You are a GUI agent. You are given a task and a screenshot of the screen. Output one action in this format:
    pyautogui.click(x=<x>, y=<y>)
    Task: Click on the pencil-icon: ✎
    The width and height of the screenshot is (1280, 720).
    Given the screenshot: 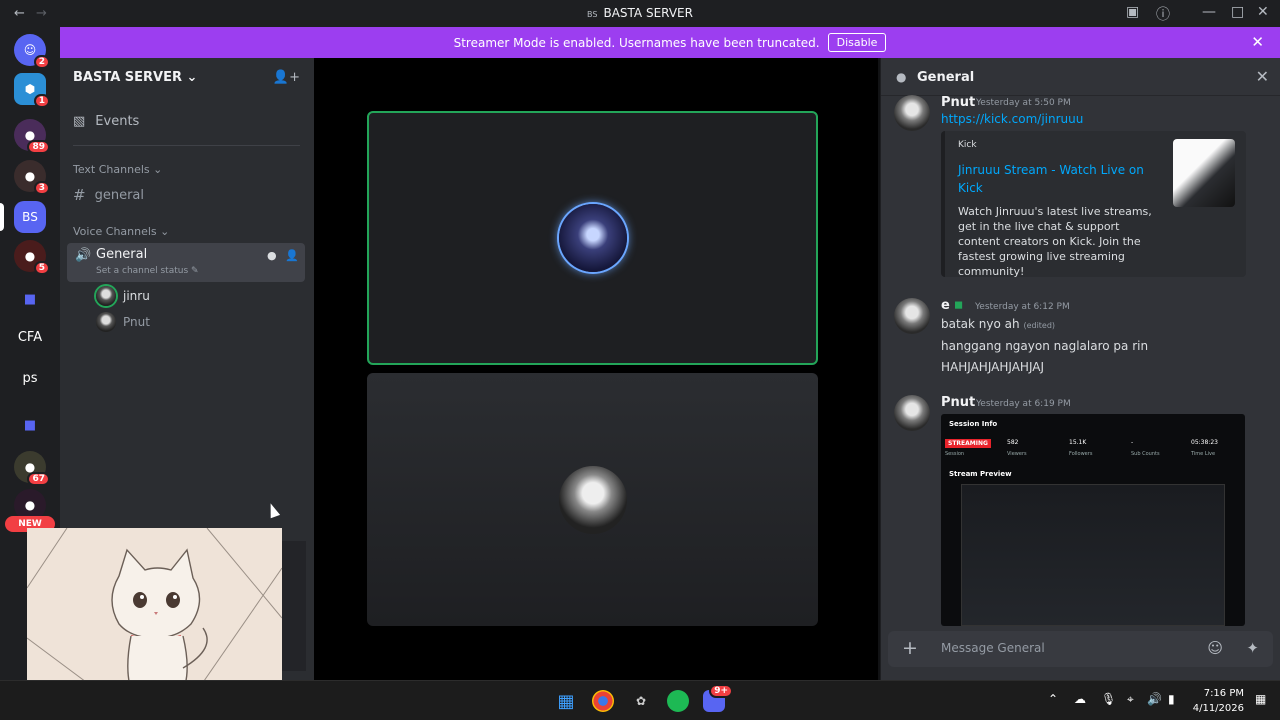 What is the action you would take?
    pyautogui.click(x=195, y=271)
    